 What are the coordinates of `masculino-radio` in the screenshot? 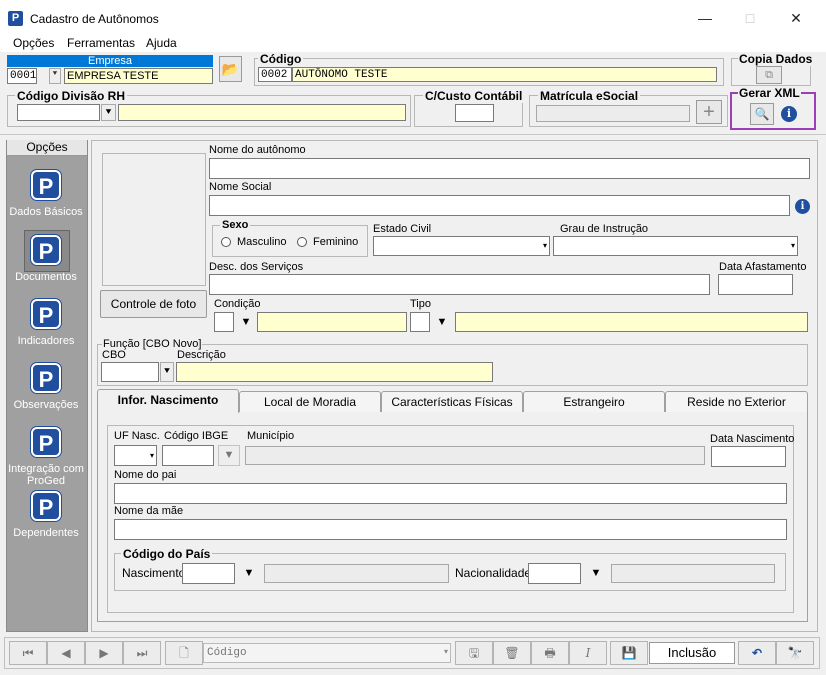 It's located at (226, 242).